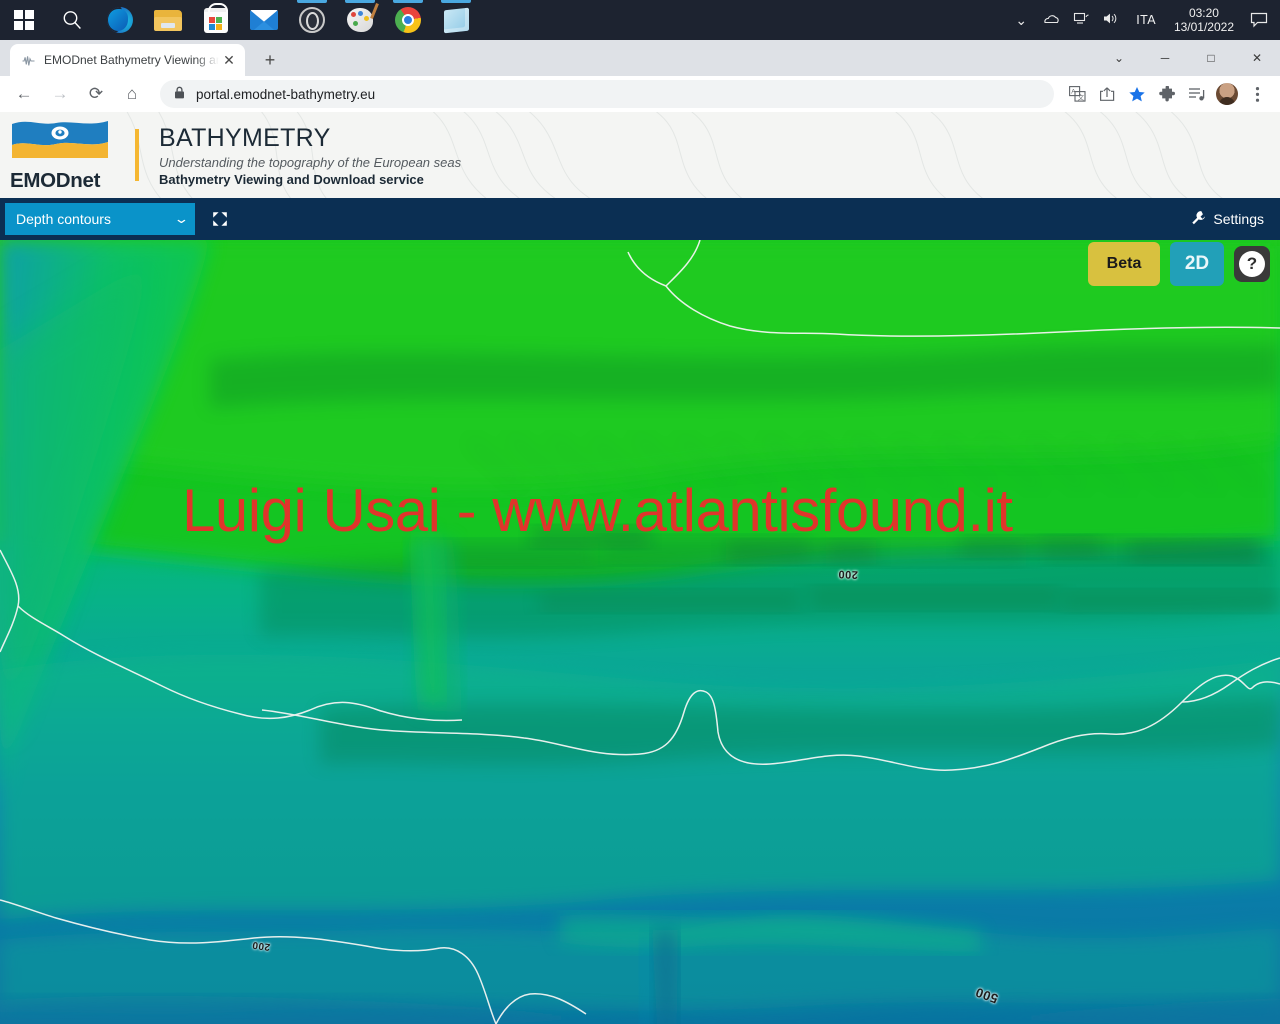 The height and width of the screenshot is (1024, 1280). I want to click on translate-icon: A 文, so click(1077, 94).